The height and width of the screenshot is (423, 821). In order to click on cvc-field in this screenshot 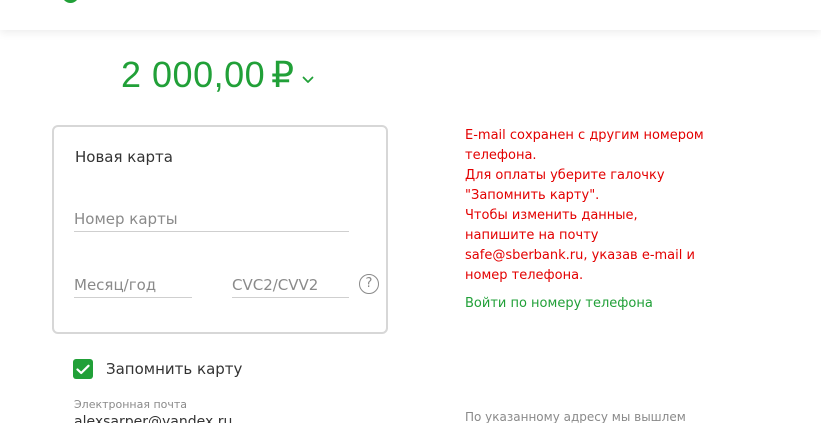, I will do `click(290, 285)`.